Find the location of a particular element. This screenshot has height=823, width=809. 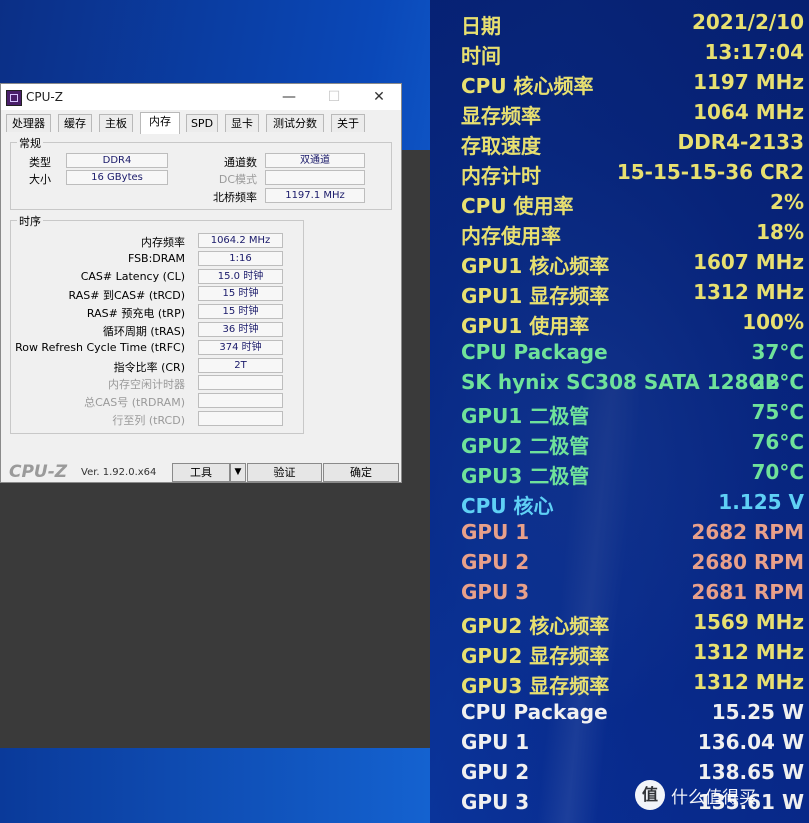

osd-row: GPU1 使用率 100% is located at coordinates (632, 323).